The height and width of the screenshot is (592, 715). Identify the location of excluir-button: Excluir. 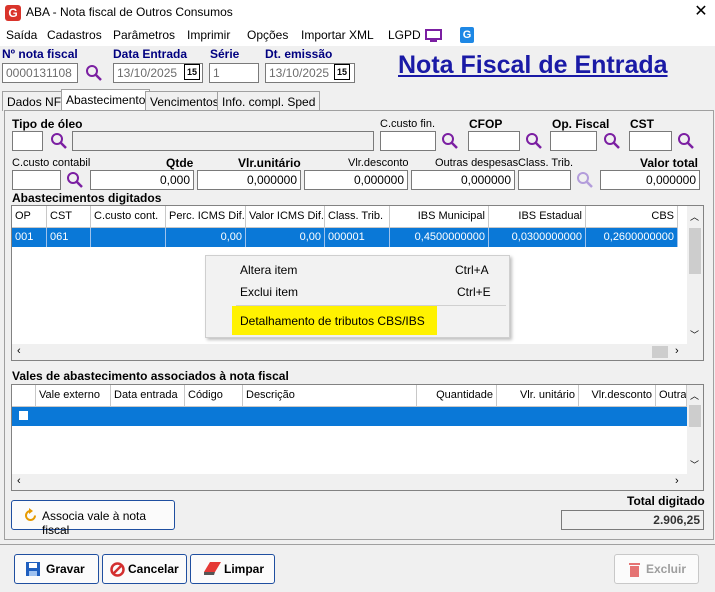
(656, 569).